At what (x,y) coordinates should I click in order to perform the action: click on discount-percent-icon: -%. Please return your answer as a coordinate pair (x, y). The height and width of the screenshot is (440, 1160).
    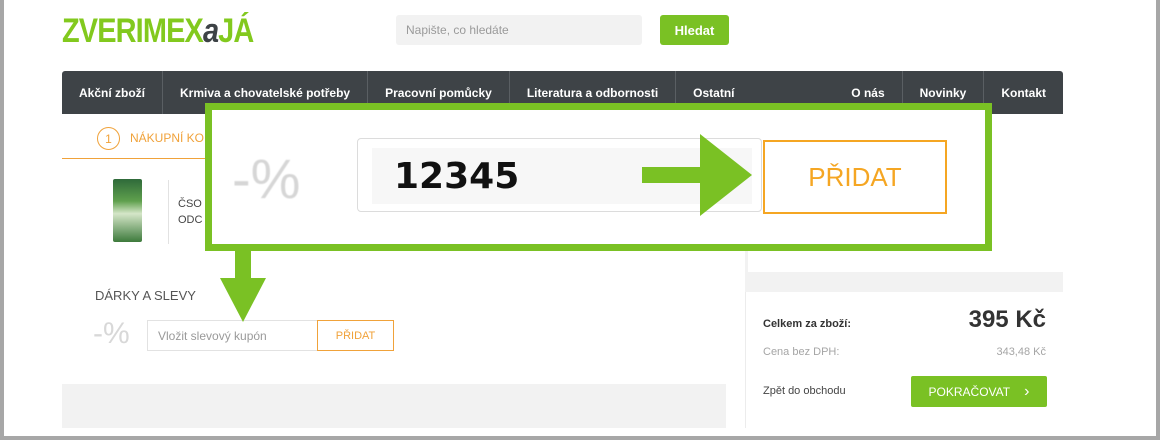
    Looking at the image, I should click on (111, 333).